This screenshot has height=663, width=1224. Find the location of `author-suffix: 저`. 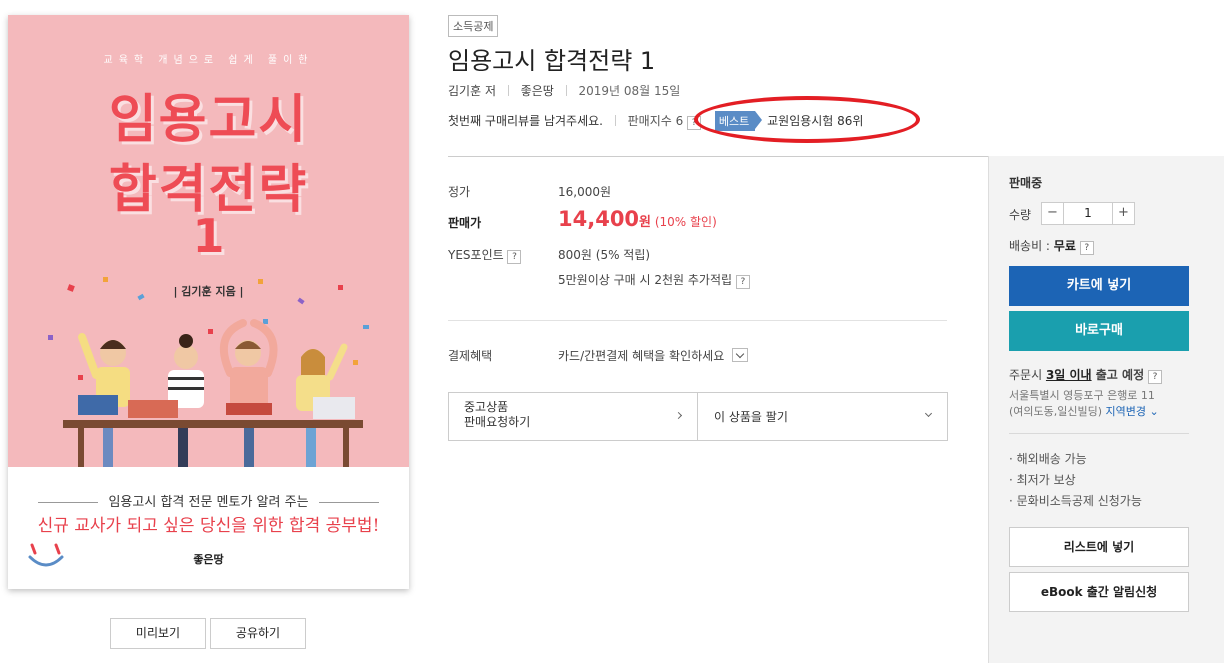

author-suffix: 저 is located at coordinates (490, 91).